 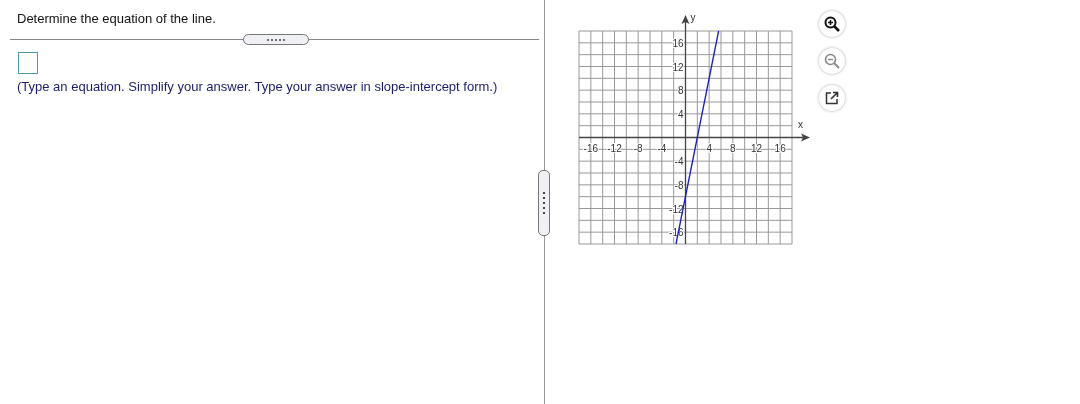 I want to click on axis-label: y, so click(x=693, y=17).